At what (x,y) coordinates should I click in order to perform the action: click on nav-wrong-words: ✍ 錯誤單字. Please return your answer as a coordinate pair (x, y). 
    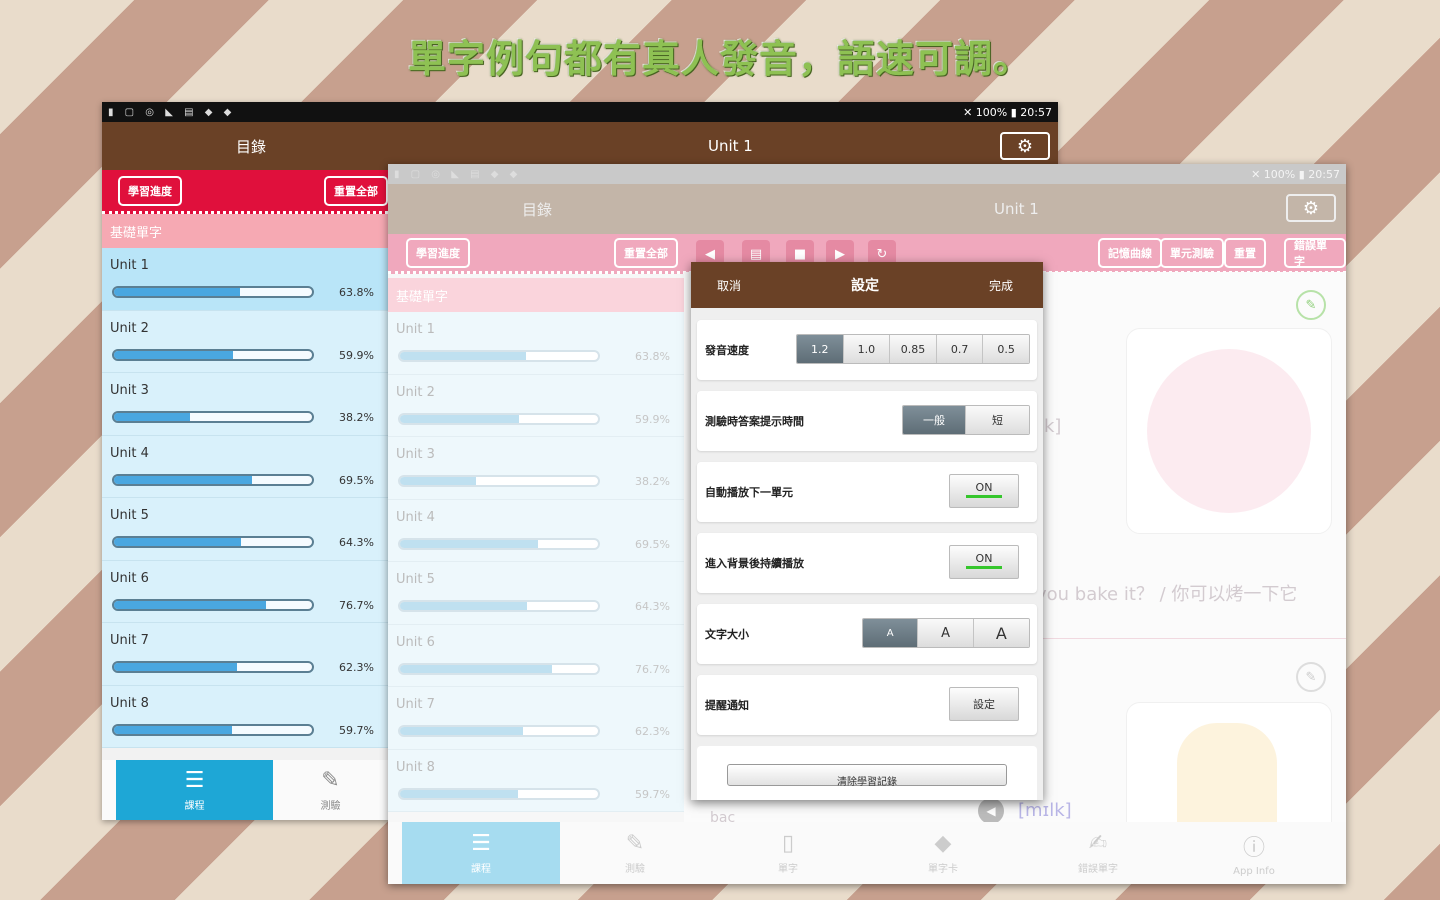
    Looking at the image, I should click on (1098, 853).